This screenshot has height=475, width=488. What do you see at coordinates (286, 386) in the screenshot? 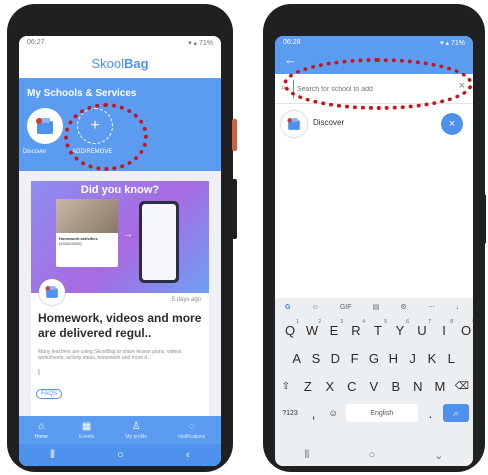
I see `shift-key: ⇧` at bounding box center [286, 386].